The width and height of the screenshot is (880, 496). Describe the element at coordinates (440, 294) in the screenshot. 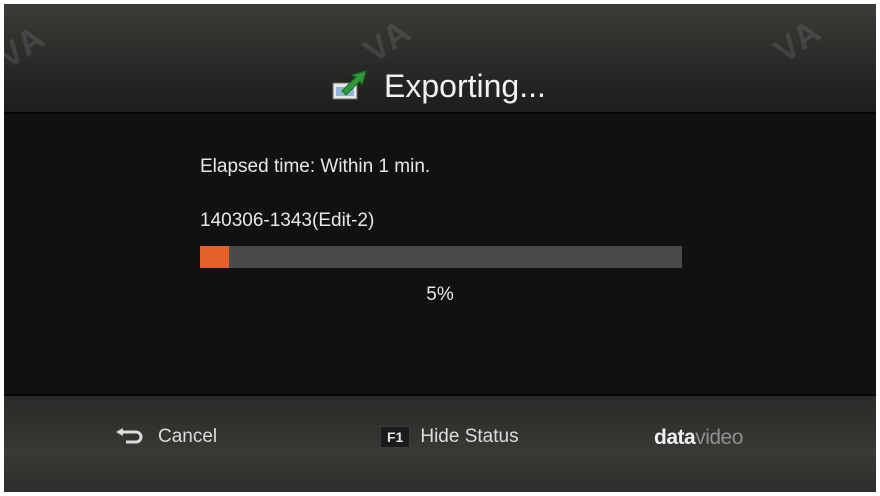

I see `progress-percent: 5%` at that location.